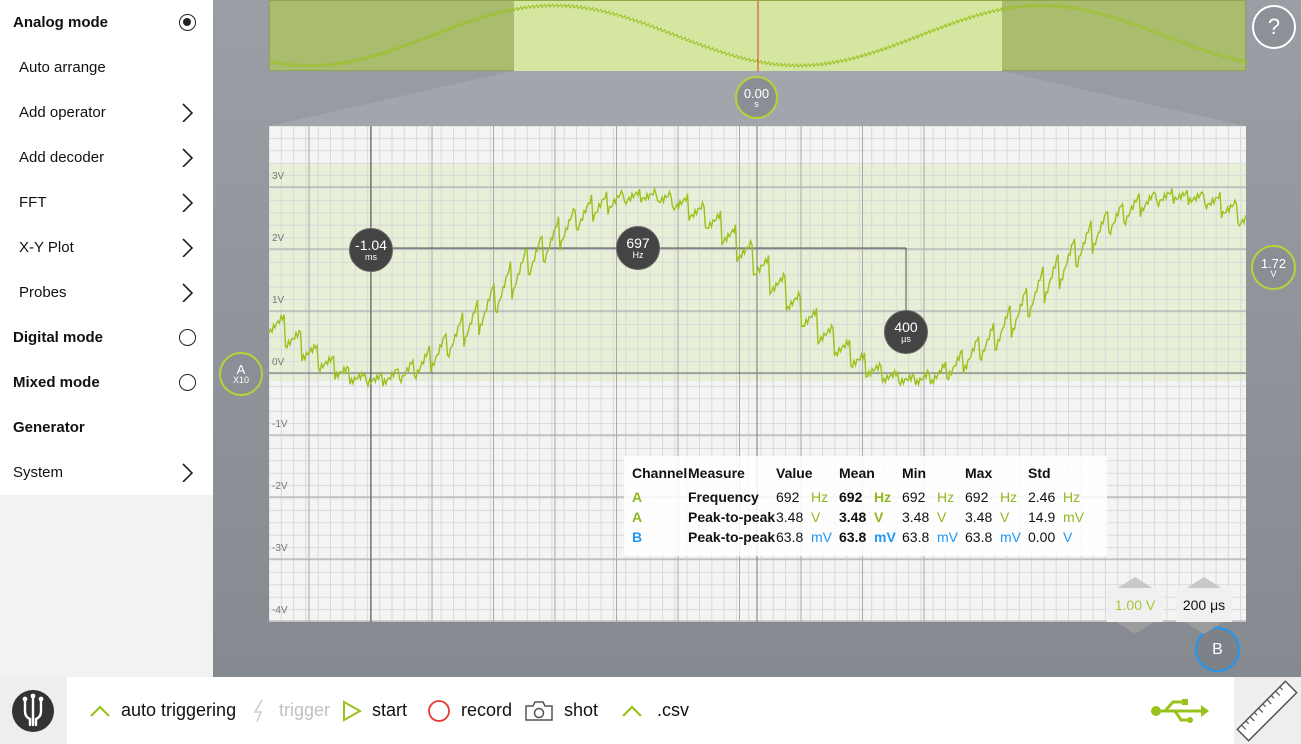 This screenshot has height=744, width=1301. Describe the element at coordinates (979, 537) in the screenshot. I see `cell-max: 63.8` at that location.